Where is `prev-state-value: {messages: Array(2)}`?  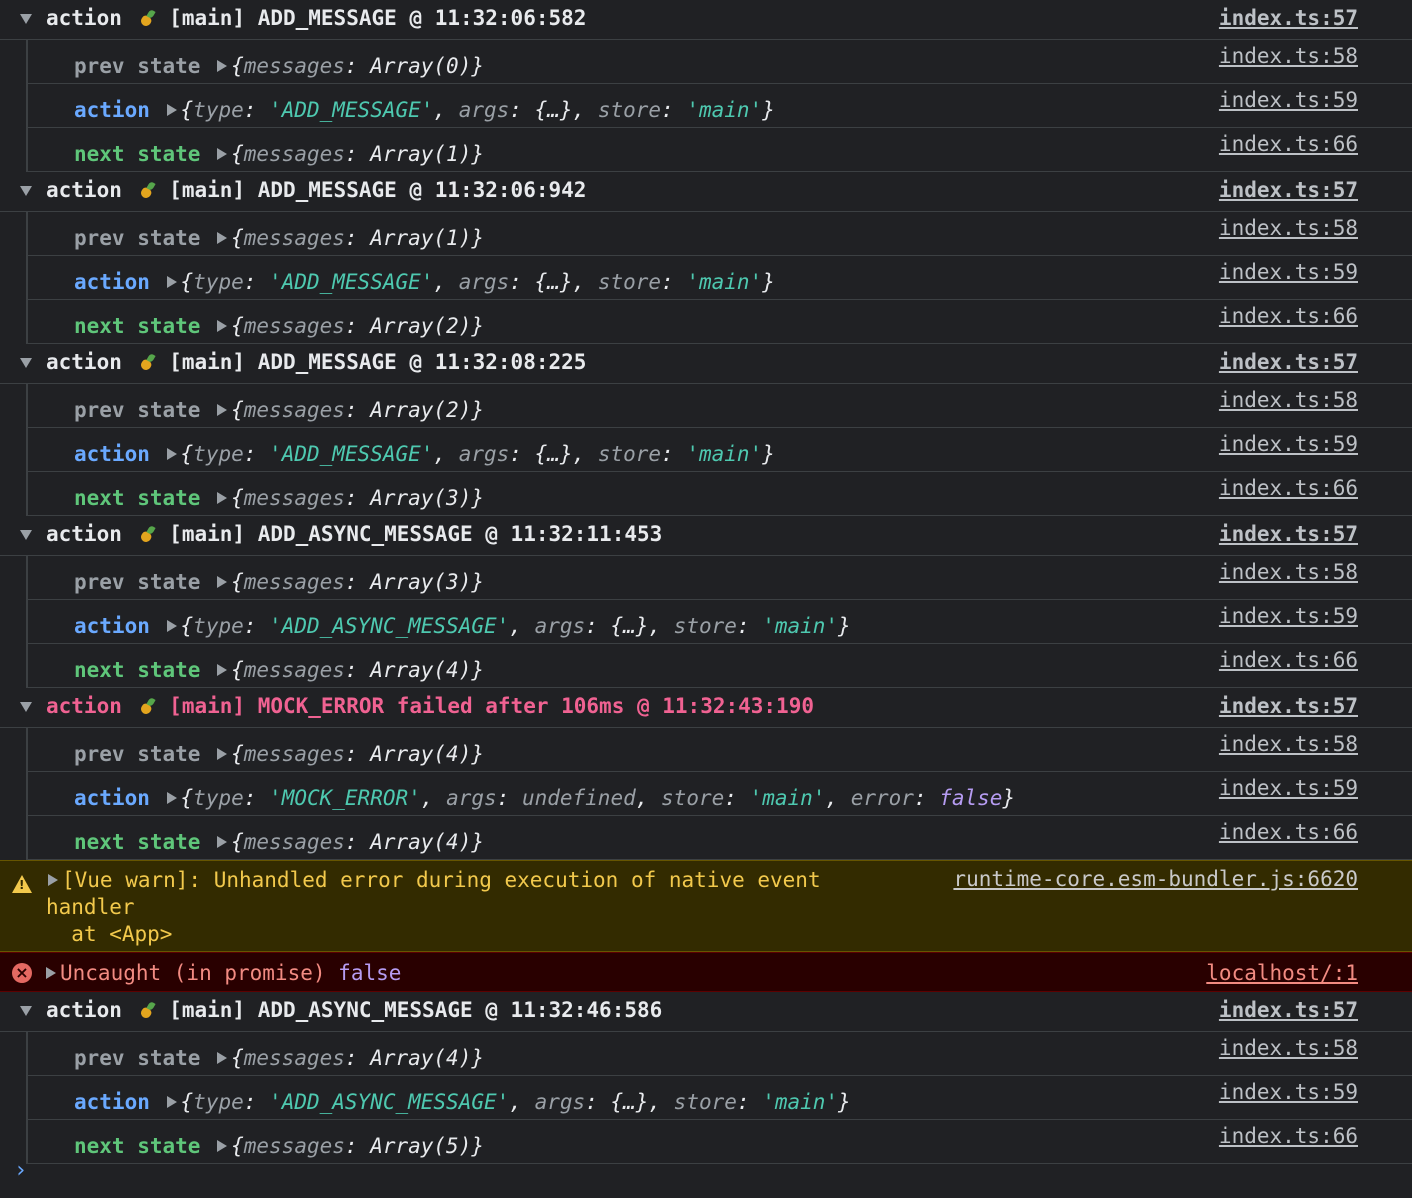 prev-state-value: {messages: Array(2)} is located at coordinates (357, 410).